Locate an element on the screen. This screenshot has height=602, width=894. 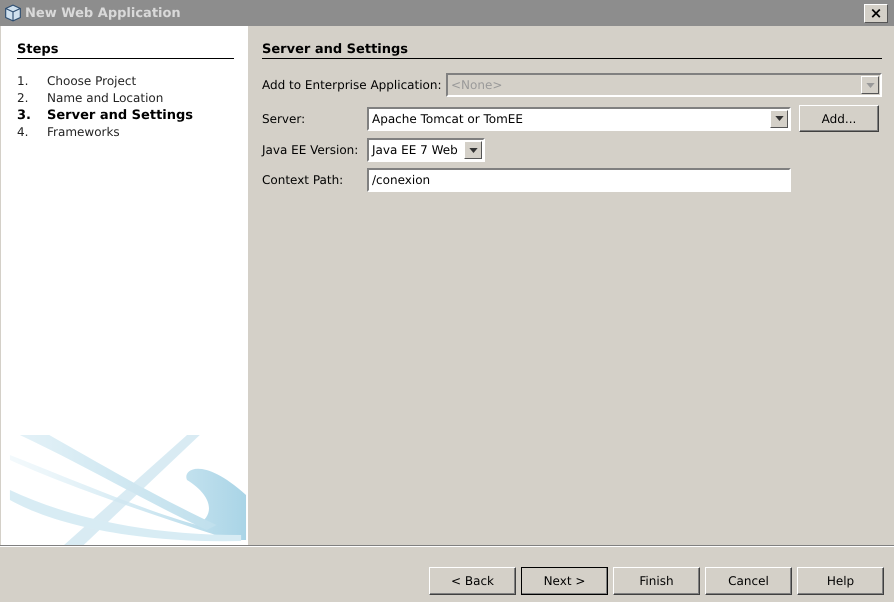
field-label: Context Path: is located at coordinates (303, 180).